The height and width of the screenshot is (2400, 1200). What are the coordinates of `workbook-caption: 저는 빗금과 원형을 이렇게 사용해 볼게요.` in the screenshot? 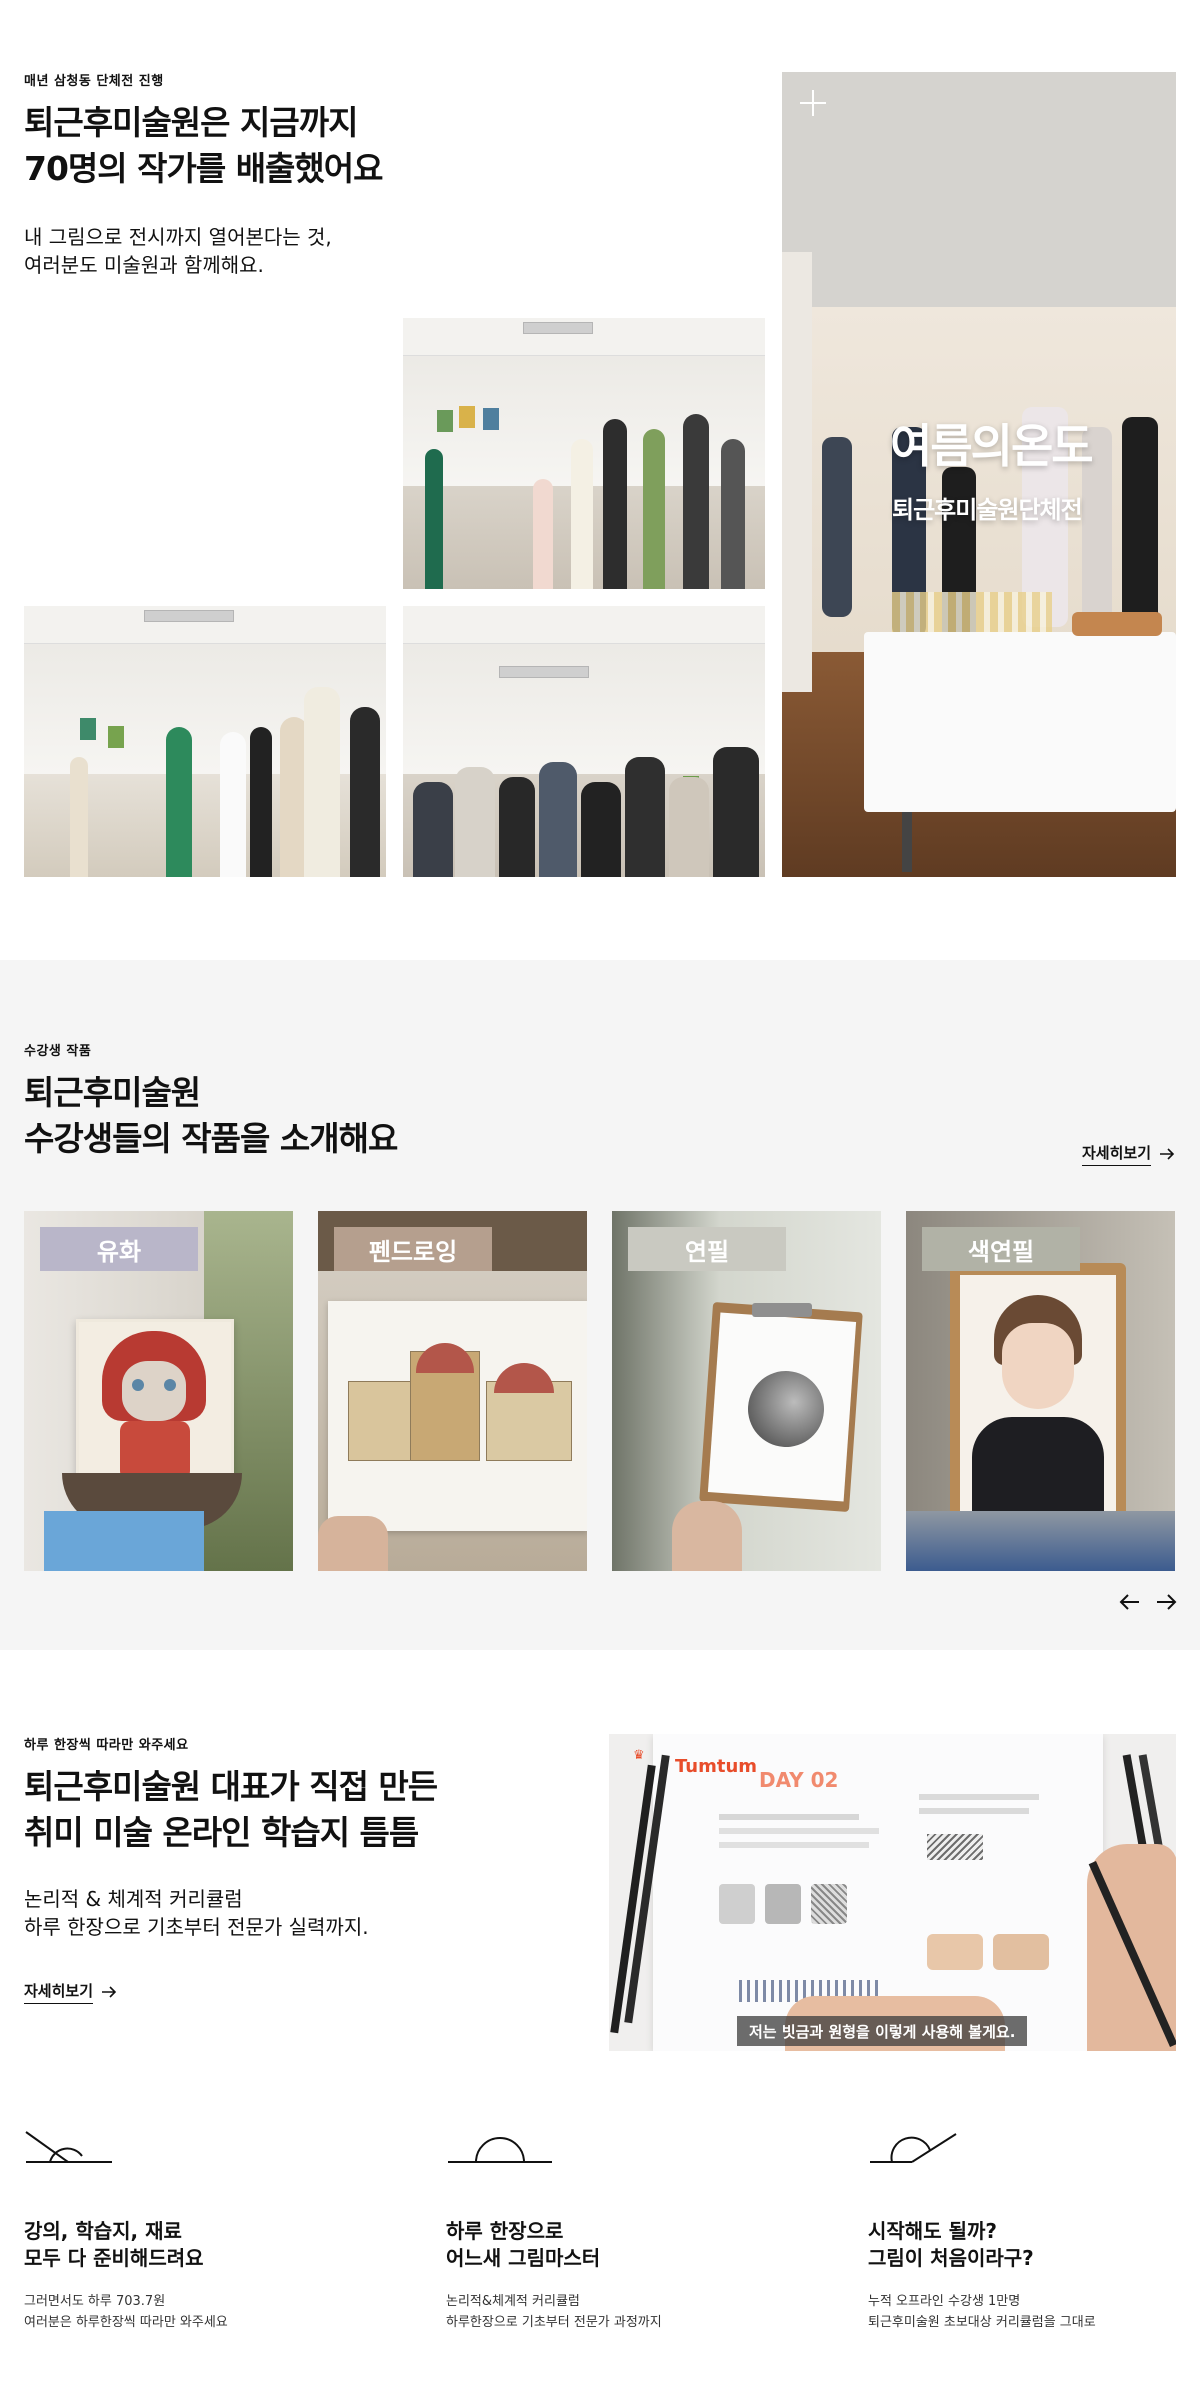 It's located at (882, 2031).